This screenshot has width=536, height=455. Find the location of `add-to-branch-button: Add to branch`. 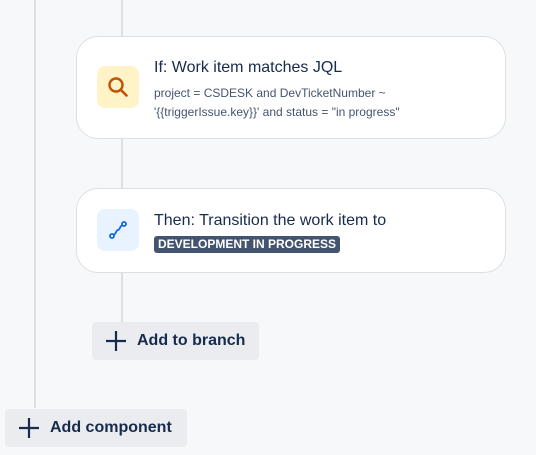

add-to-branch-button: Add to branch is located at coordinates (175, 341).